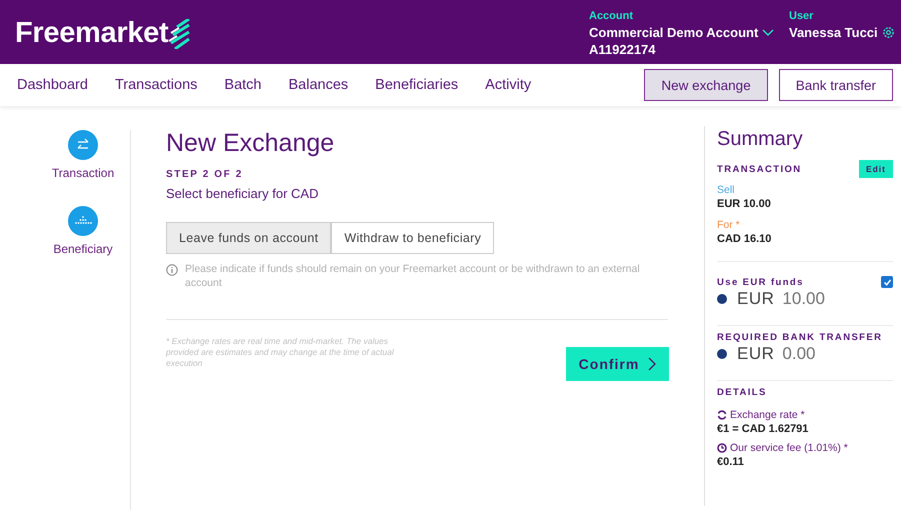  What do you see at coordinates (789, 448) in the screenshot?
I see `fee-label: Our service fee (1.01%) *` at bounding box center [789, 448].